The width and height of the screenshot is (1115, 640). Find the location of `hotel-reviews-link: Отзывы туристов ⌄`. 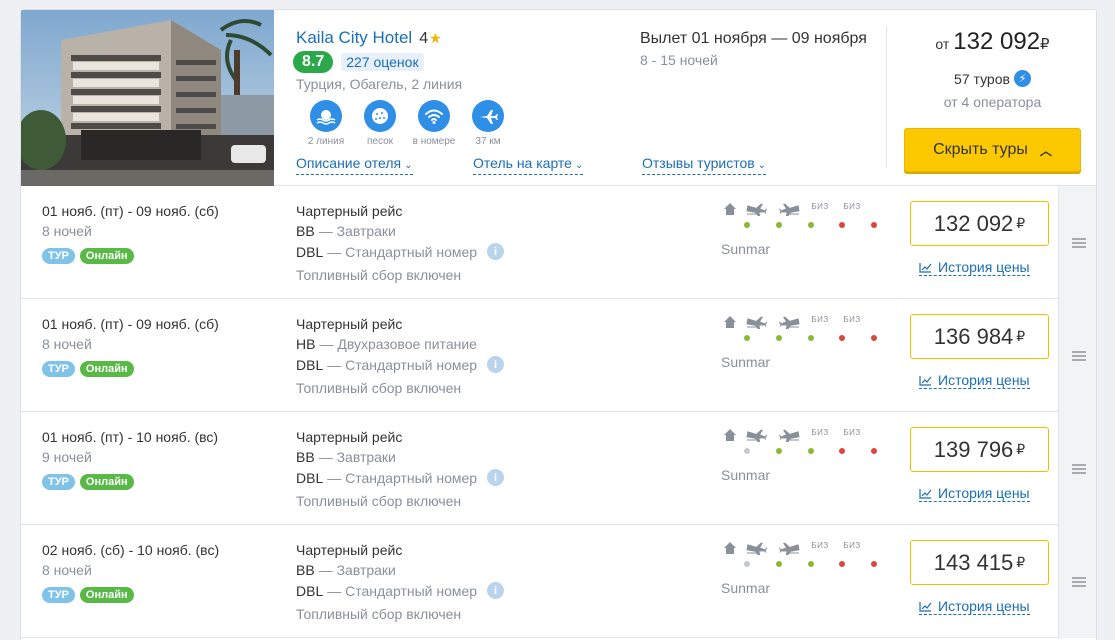

hotel-reviews-link: Отзывы туристов ⌄ is located at coordinates (704, 165).